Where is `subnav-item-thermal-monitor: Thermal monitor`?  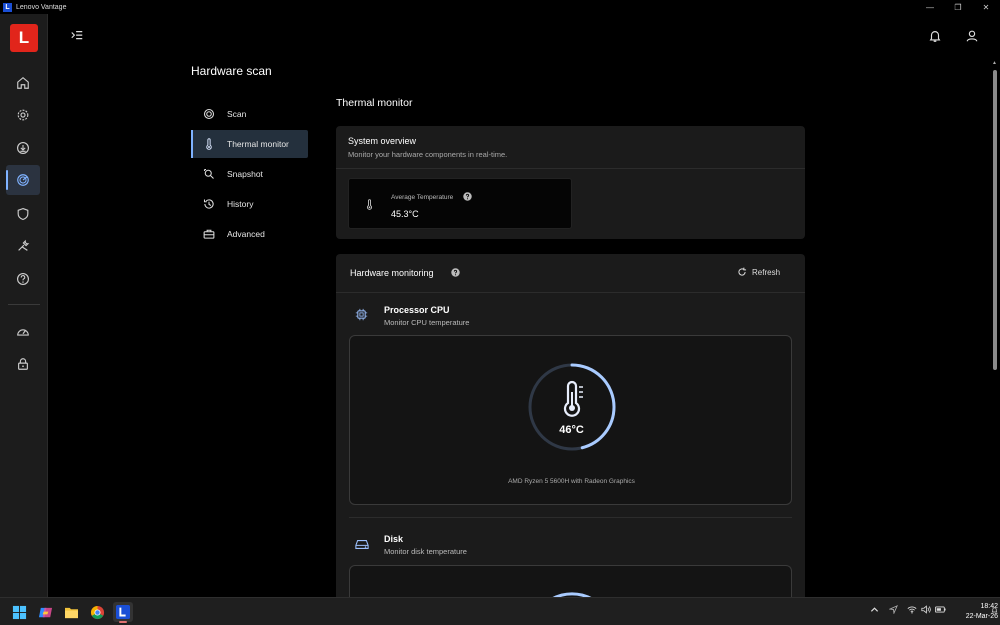
subnav-item-thermal-monitor: Thermal monitor is located at coordinates (249, 144).